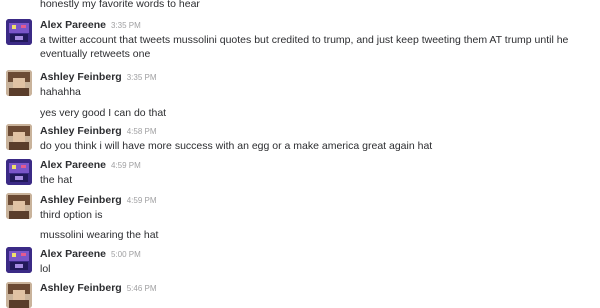  I want to click on message-text: honestly my favorite words to hear, so click(120, 5).